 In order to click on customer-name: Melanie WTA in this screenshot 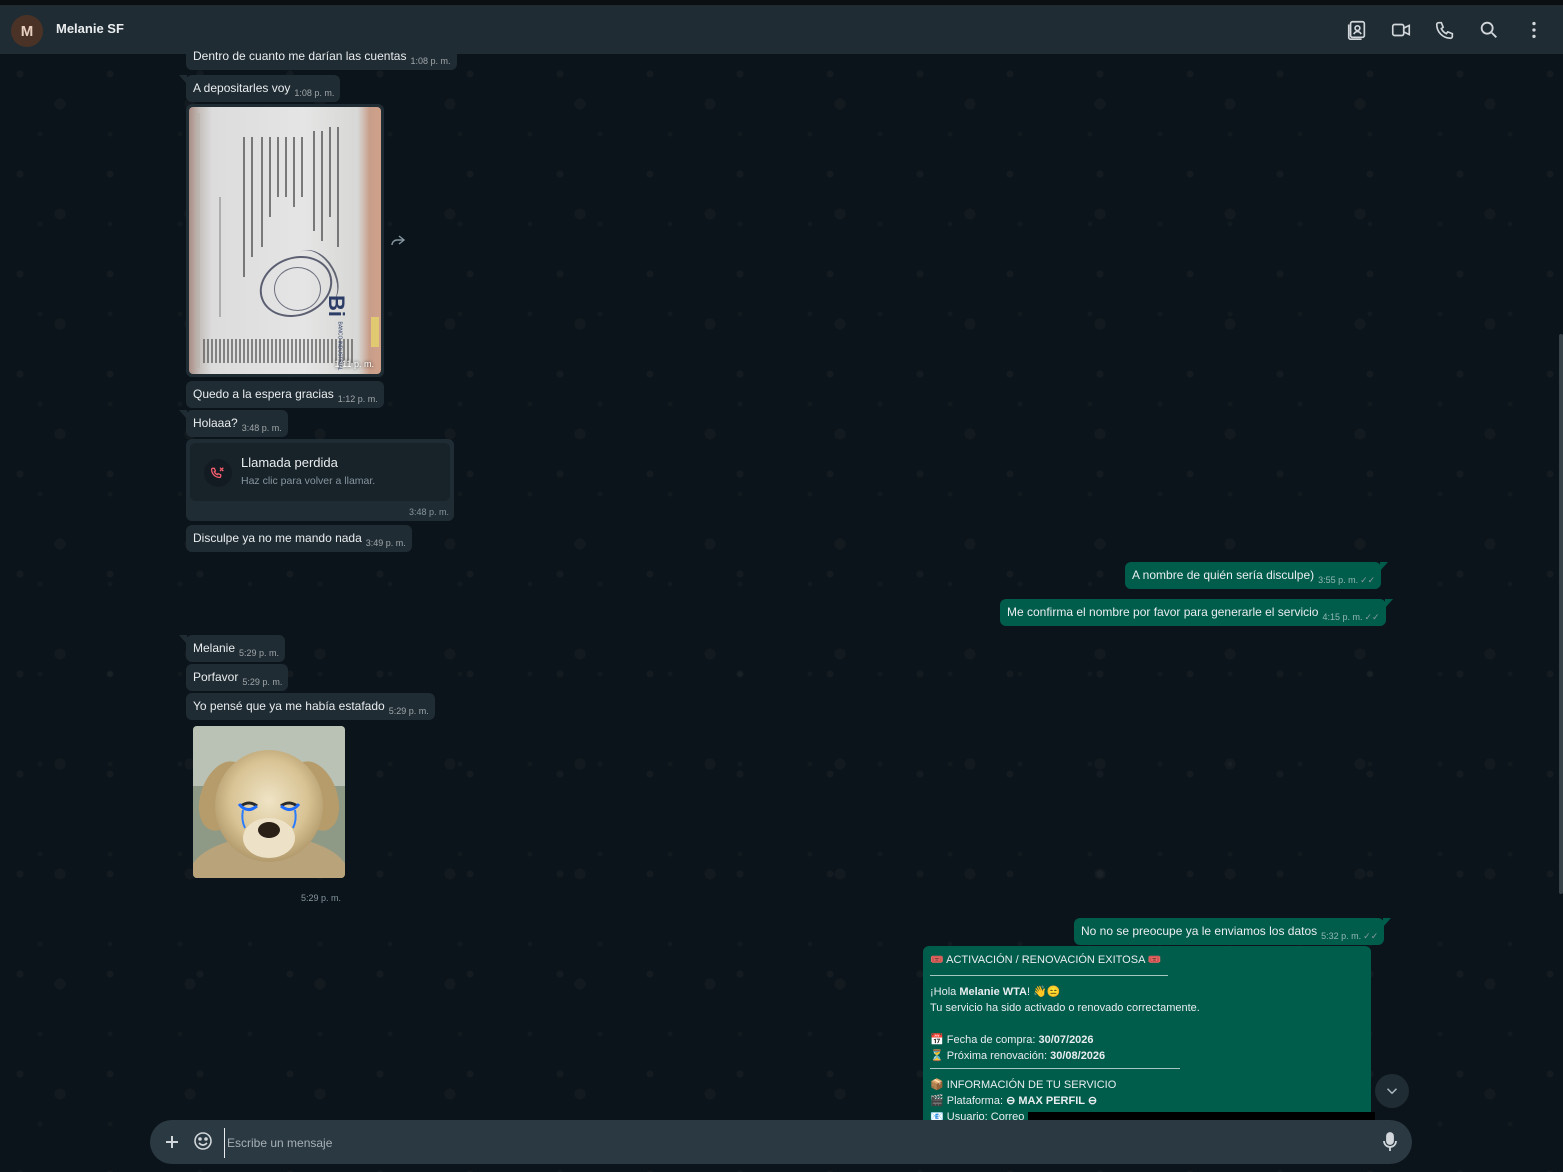, I will do `click(993, 992)`.